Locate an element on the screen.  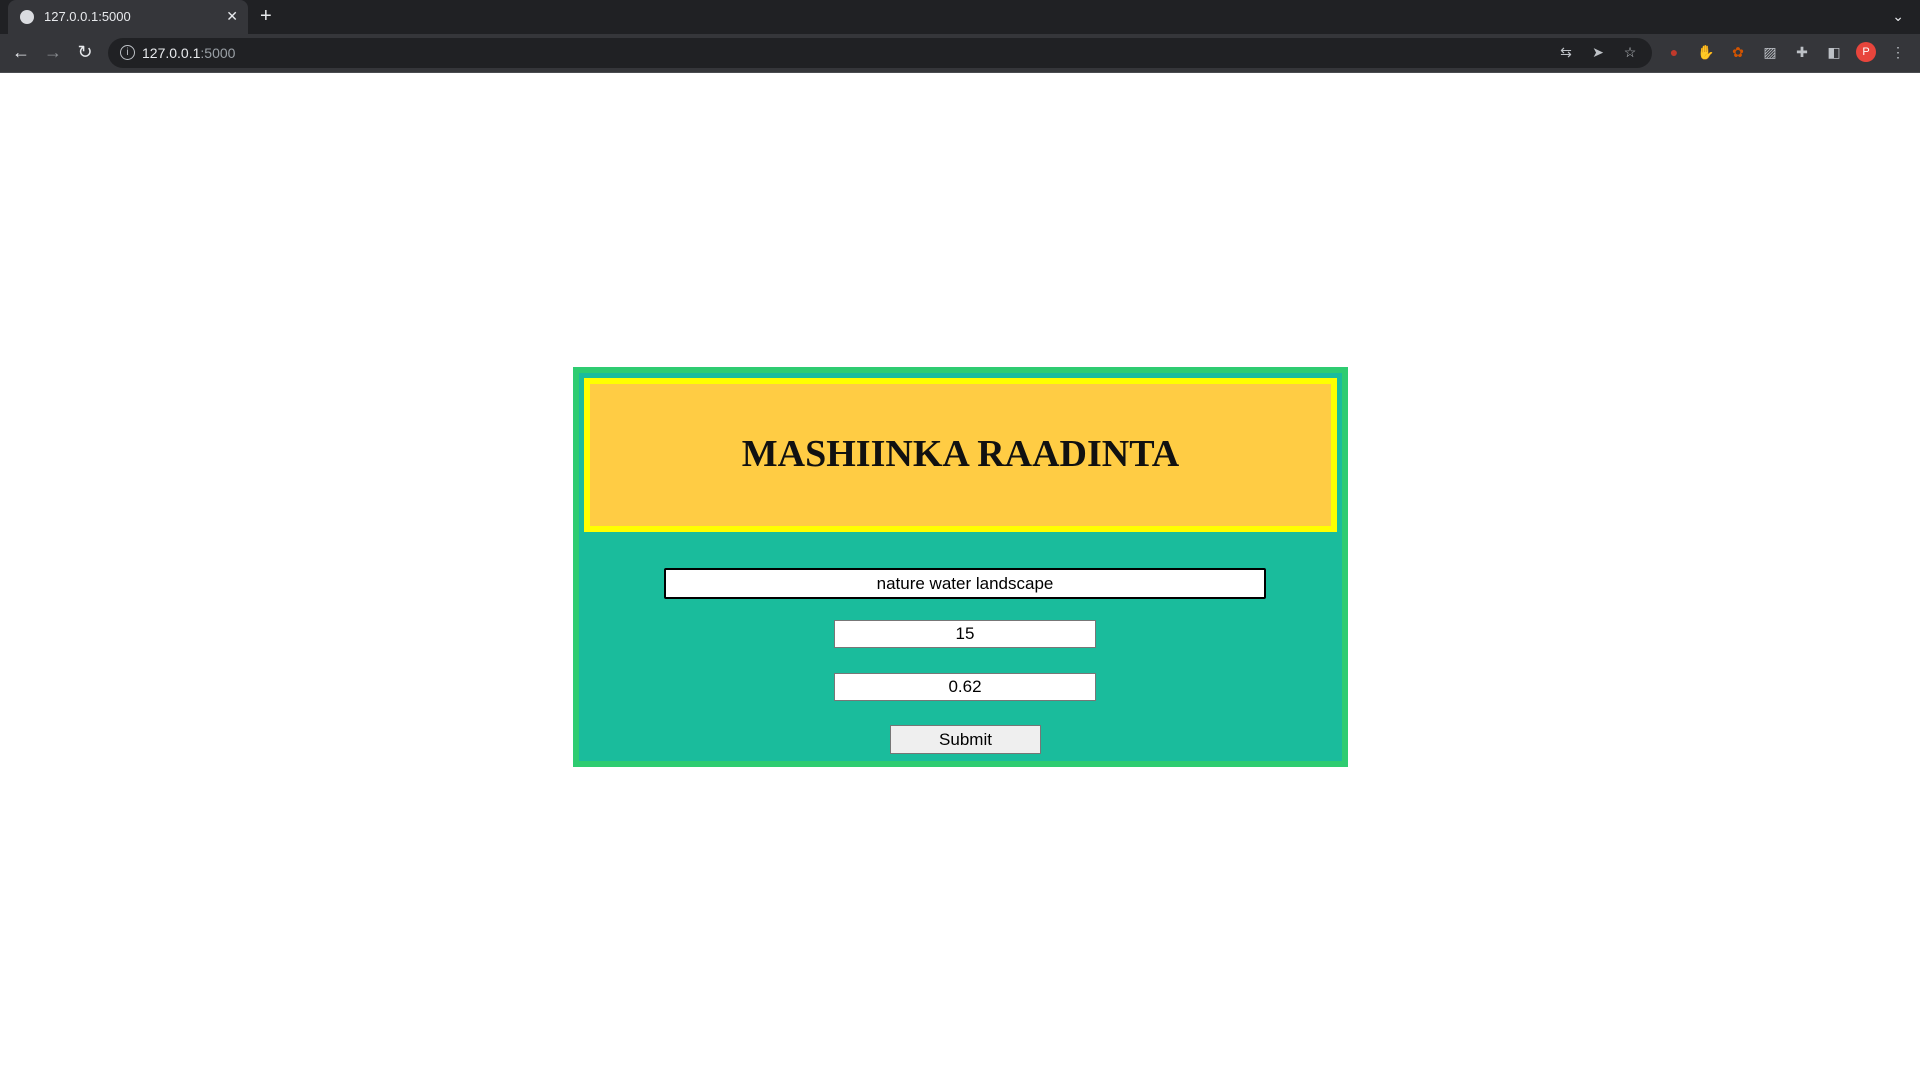
info-icon: i is located at coordinates (127, 52).